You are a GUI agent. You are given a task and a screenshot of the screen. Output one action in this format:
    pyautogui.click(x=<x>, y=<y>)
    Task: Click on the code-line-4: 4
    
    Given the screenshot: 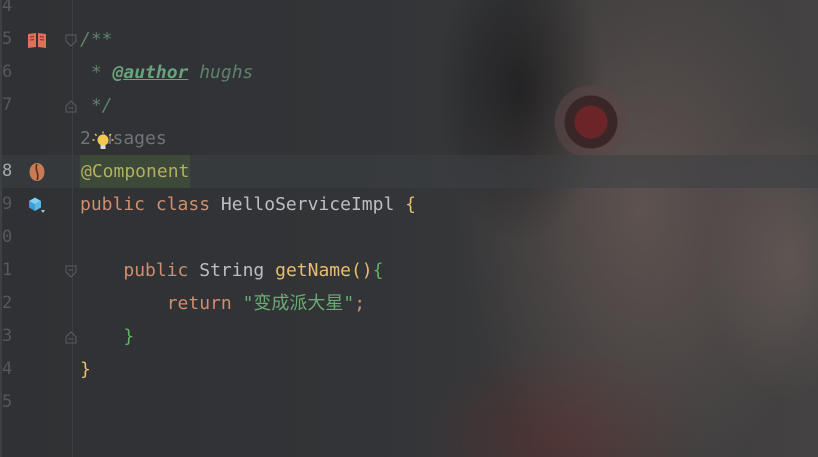 What is the action you would take?
    pyautogui.click(x=409, y=11)
    